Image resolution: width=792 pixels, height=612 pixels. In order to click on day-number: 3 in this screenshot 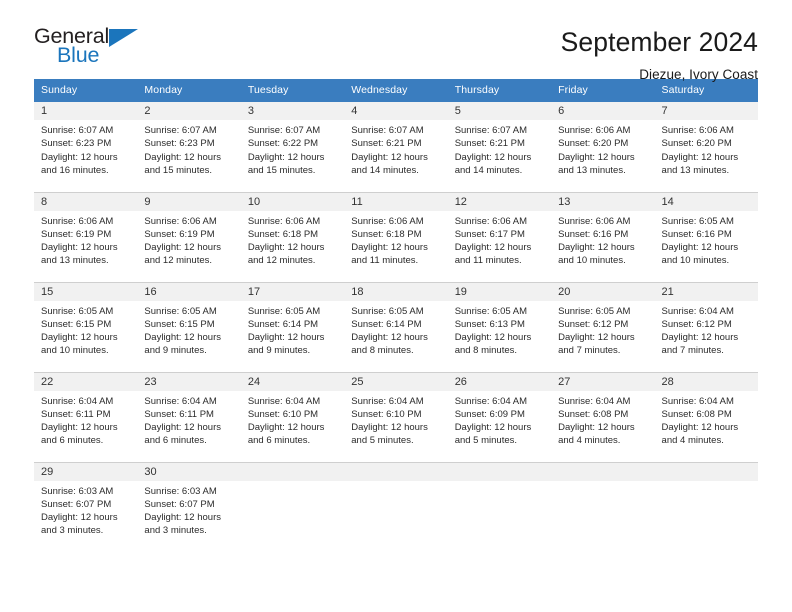, I will do `click(292, 111)`.